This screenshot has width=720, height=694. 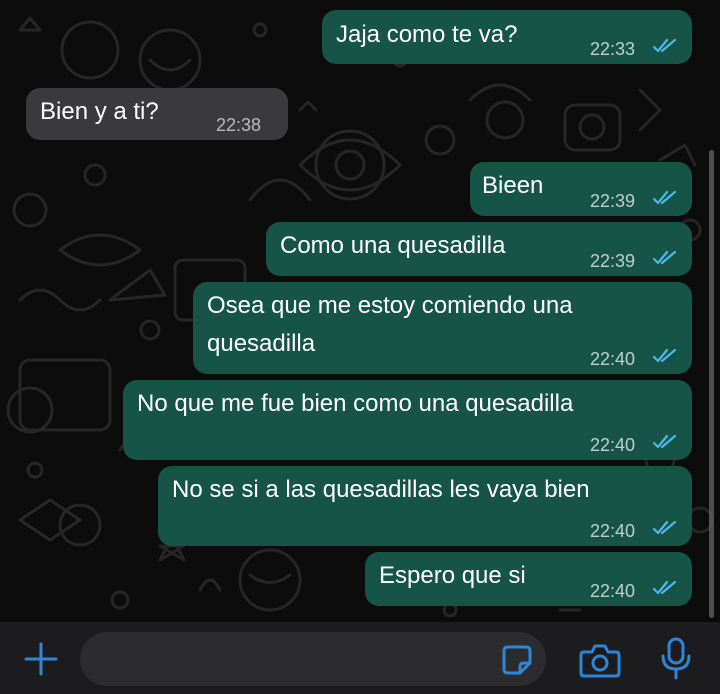 I want to click on message-bubble-outgoing: Jaja como te va? 22:33, so click(x=507, y=37).